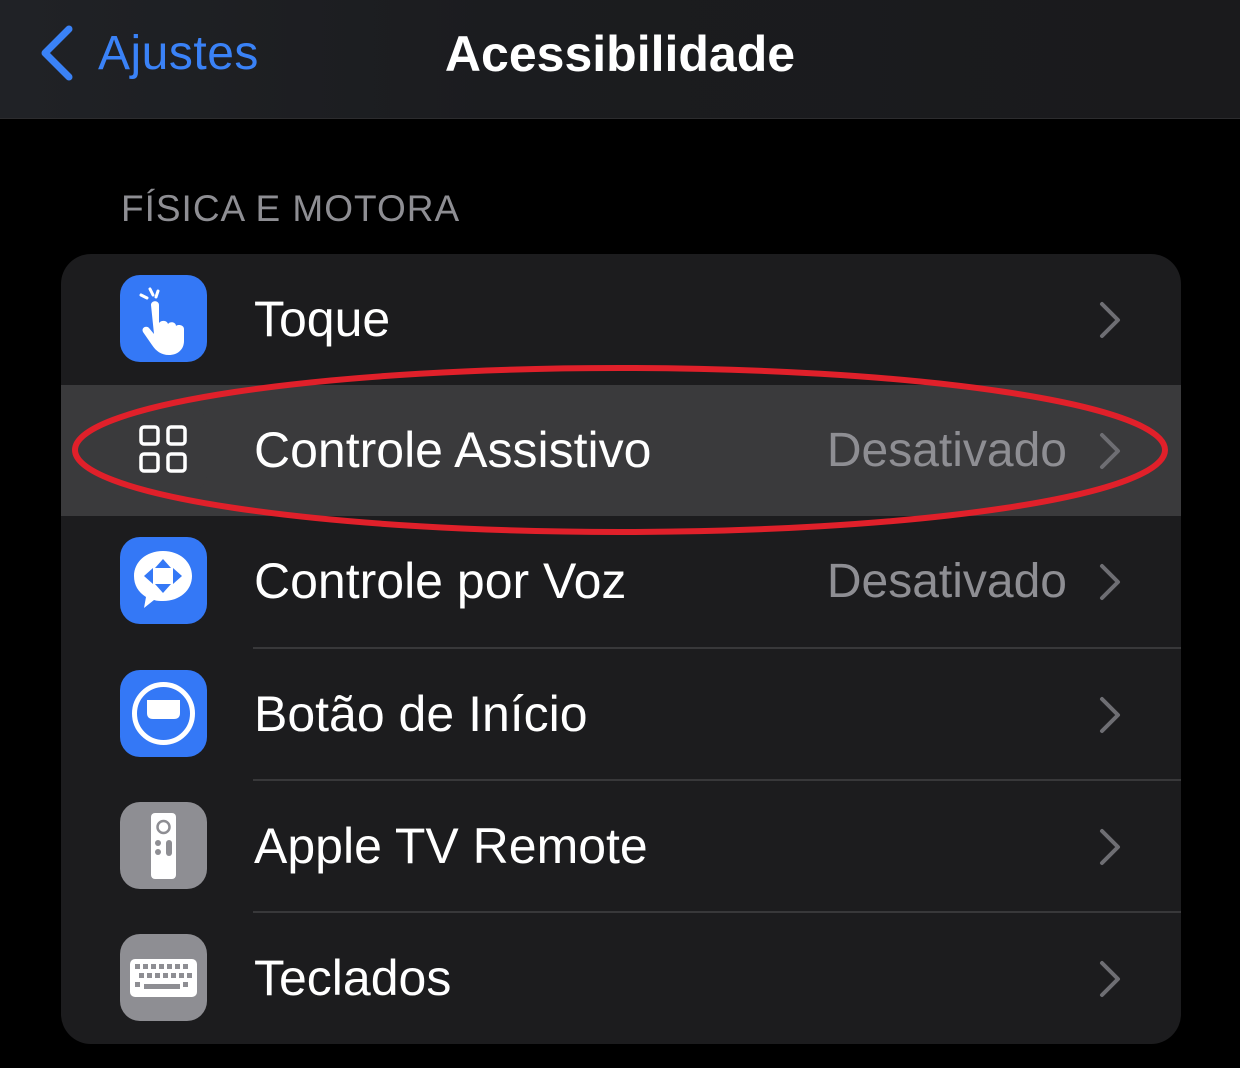  What do you see at coordinates (421, 714) in the screenshot?
I see `settings-row-label: Botão de Início` at bounding box center [421, 714].